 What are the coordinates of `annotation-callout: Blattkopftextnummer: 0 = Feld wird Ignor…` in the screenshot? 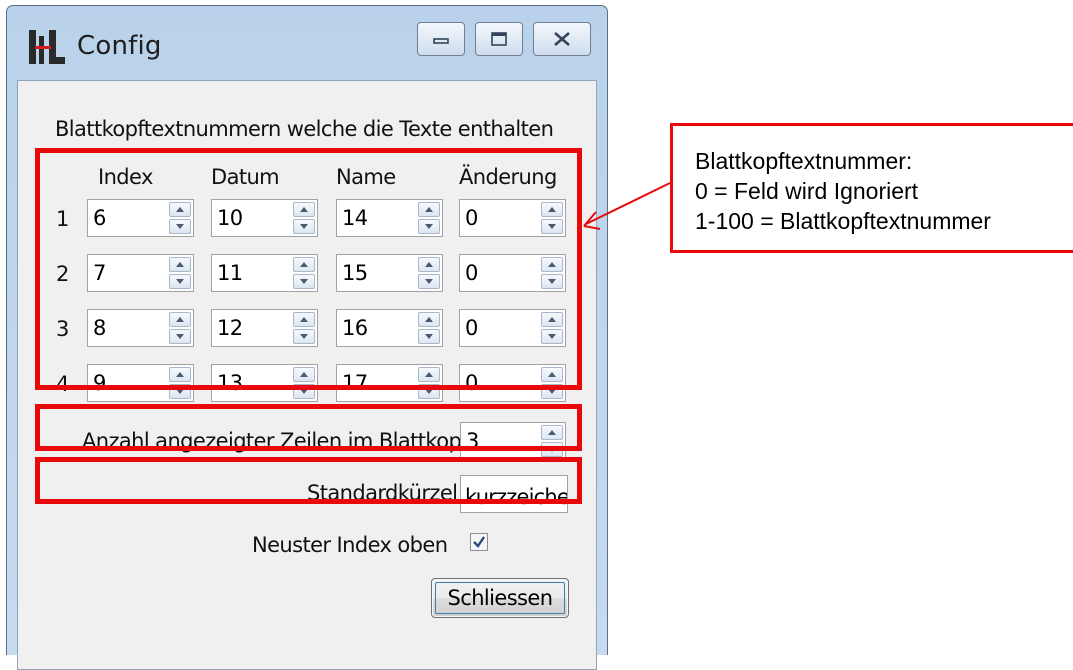 It's located at (871, 188).